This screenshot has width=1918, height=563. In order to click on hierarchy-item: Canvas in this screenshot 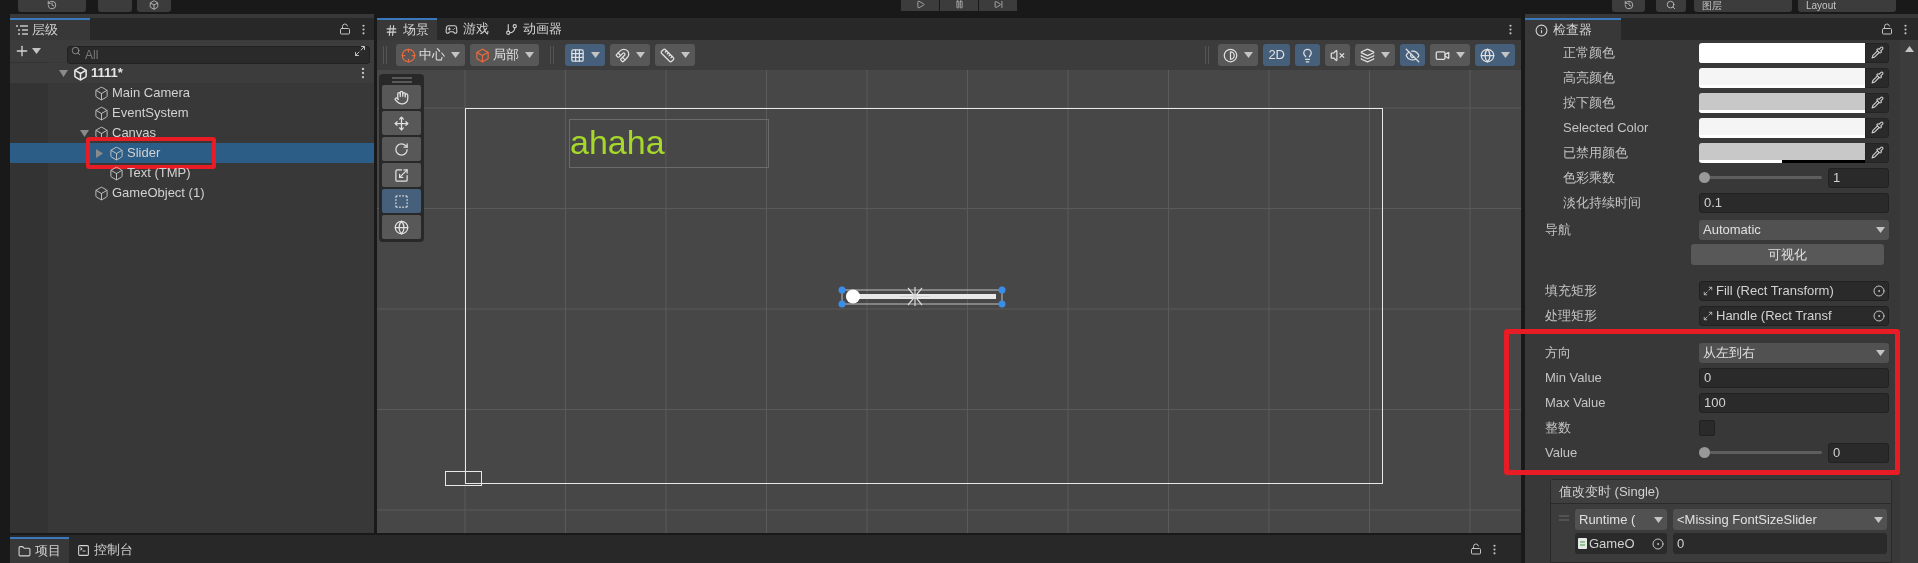, I will do `click(192, 133)`.